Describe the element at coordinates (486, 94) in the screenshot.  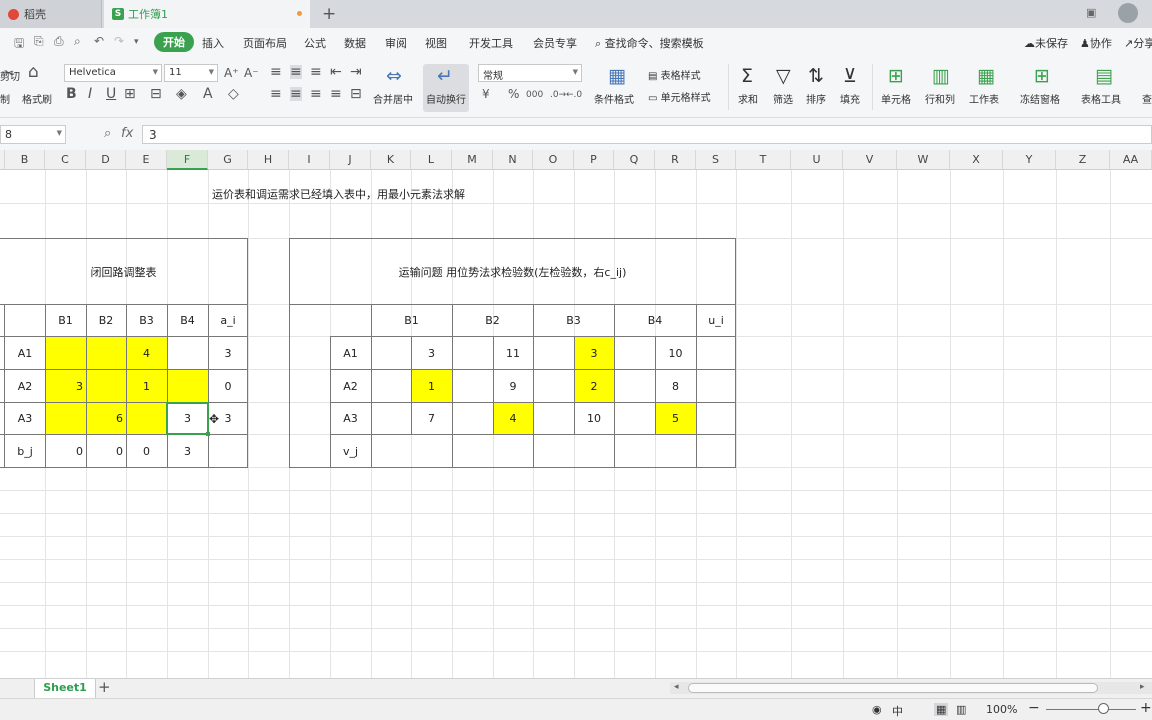
I see `currency-icon: ¥` at that location.